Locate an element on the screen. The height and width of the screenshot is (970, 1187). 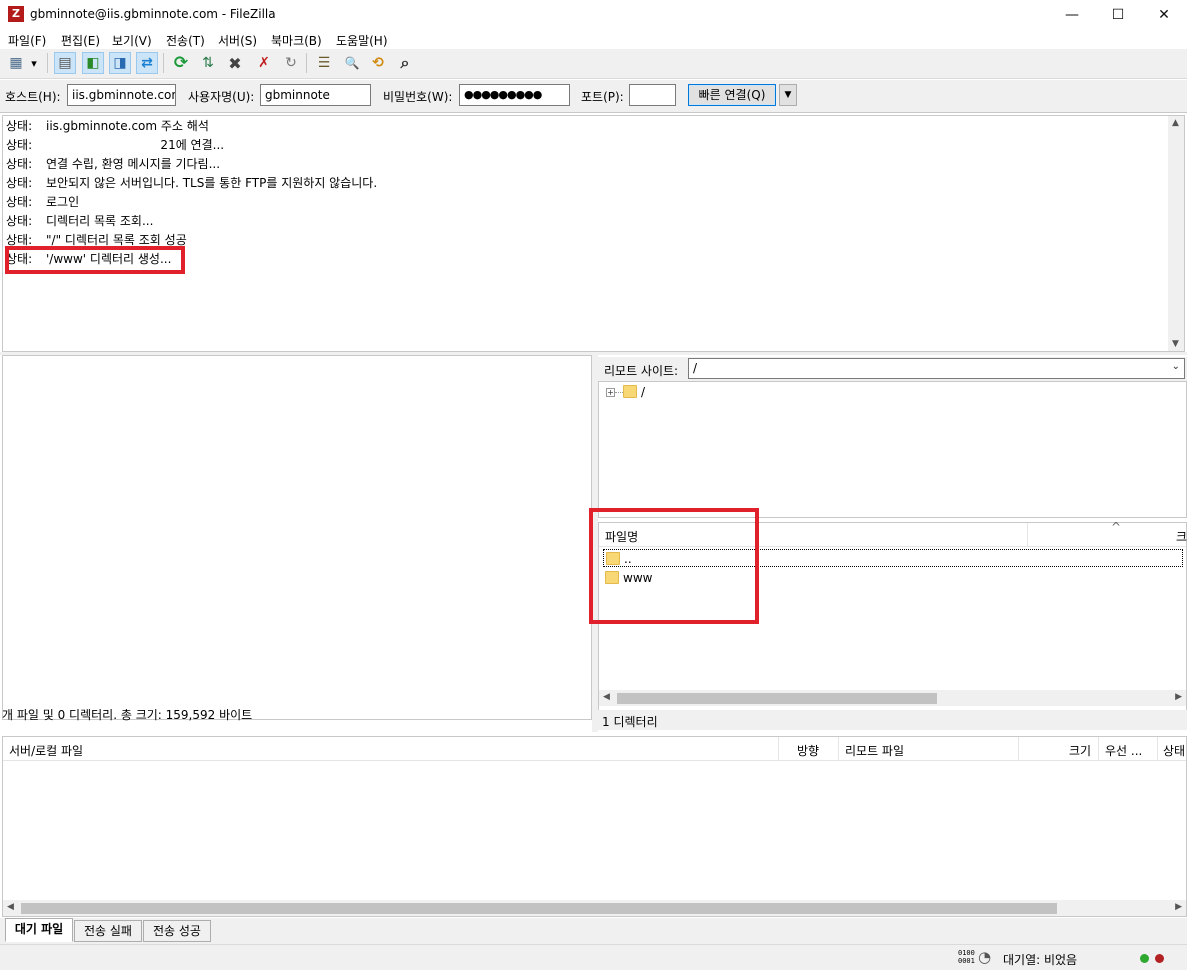
remote-site-bar: 리모트 사이트: / ⌄ is located at coordinates (892, 369).